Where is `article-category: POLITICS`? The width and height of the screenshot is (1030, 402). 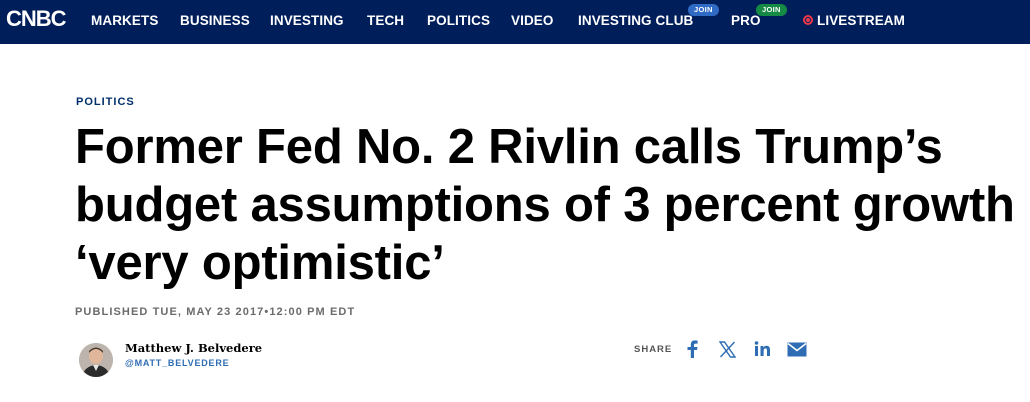
article-category: POLITICS is located at coordinates (105, 102).